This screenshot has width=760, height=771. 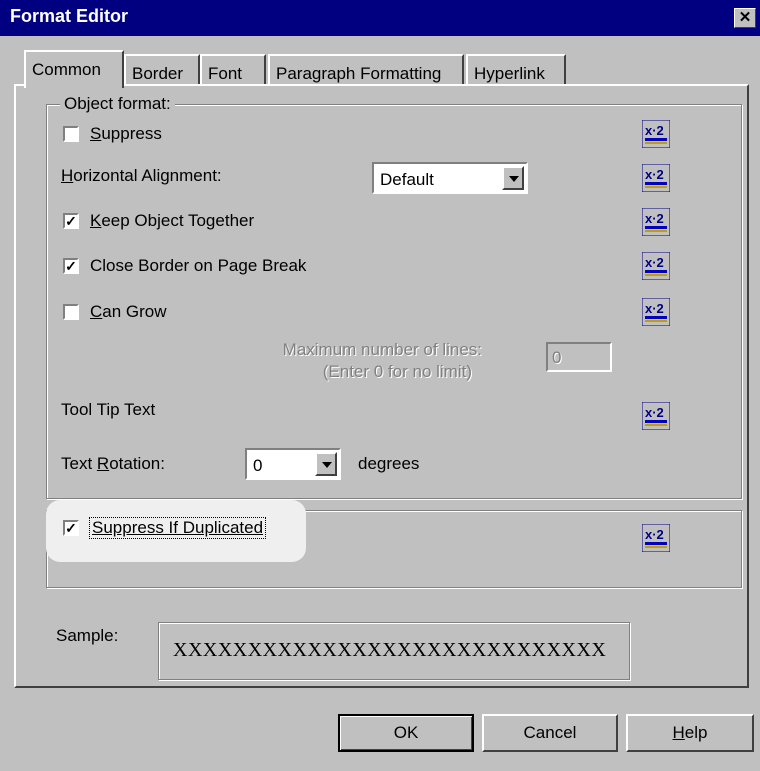 I want to click on can-grow-formula-button: x·2, so click(x=656, y=312).